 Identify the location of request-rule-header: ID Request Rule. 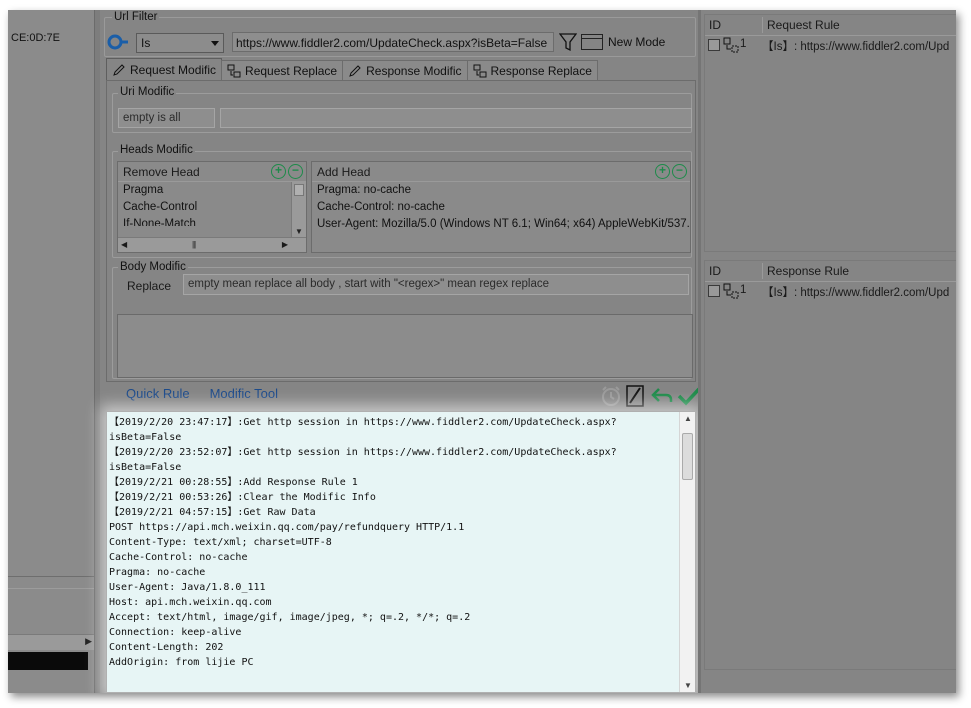
(830, 25).